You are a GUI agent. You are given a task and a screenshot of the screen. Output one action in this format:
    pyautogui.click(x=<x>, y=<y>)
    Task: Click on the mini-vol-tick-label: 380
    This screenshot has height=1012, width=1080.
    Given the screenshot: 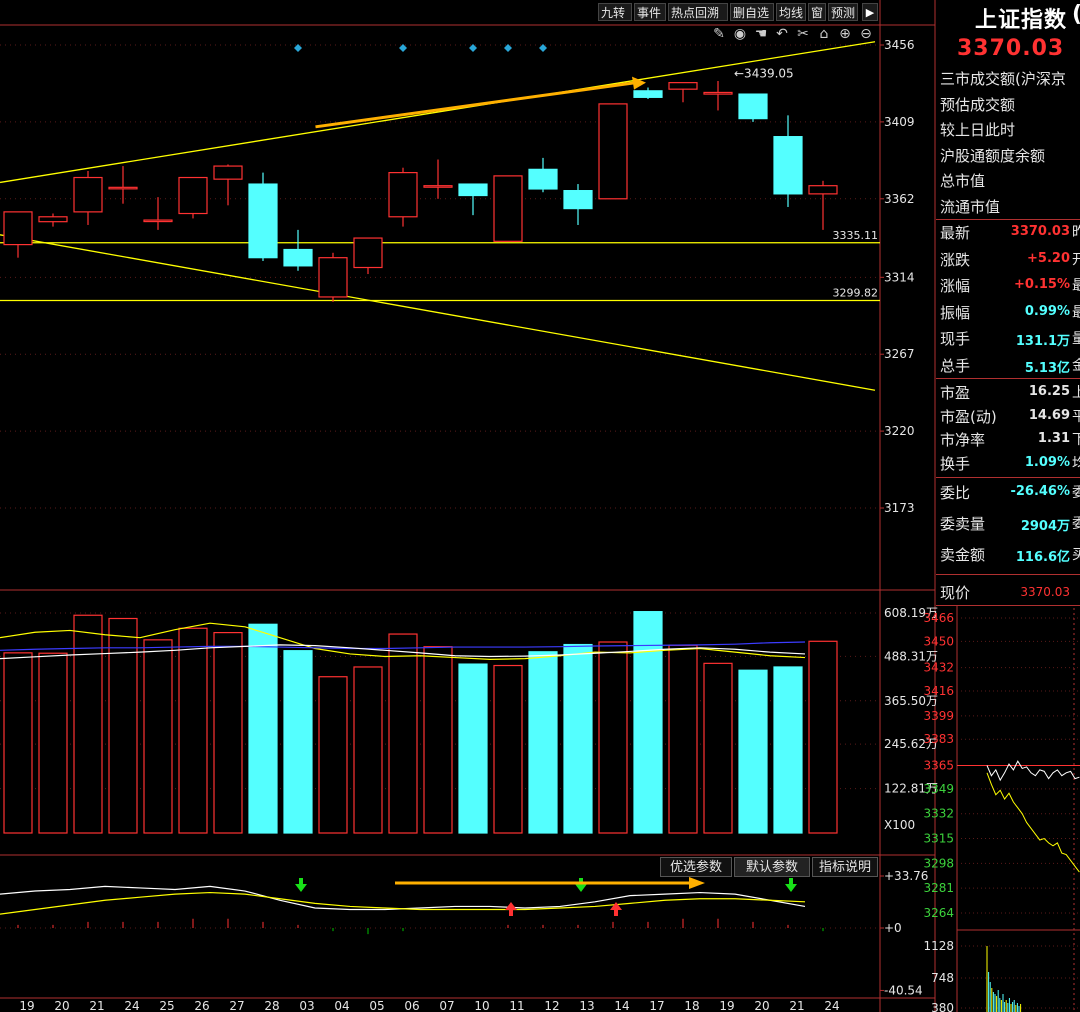 What is the action you would take?
    pyautogui.click(x=942, y=1006)
    